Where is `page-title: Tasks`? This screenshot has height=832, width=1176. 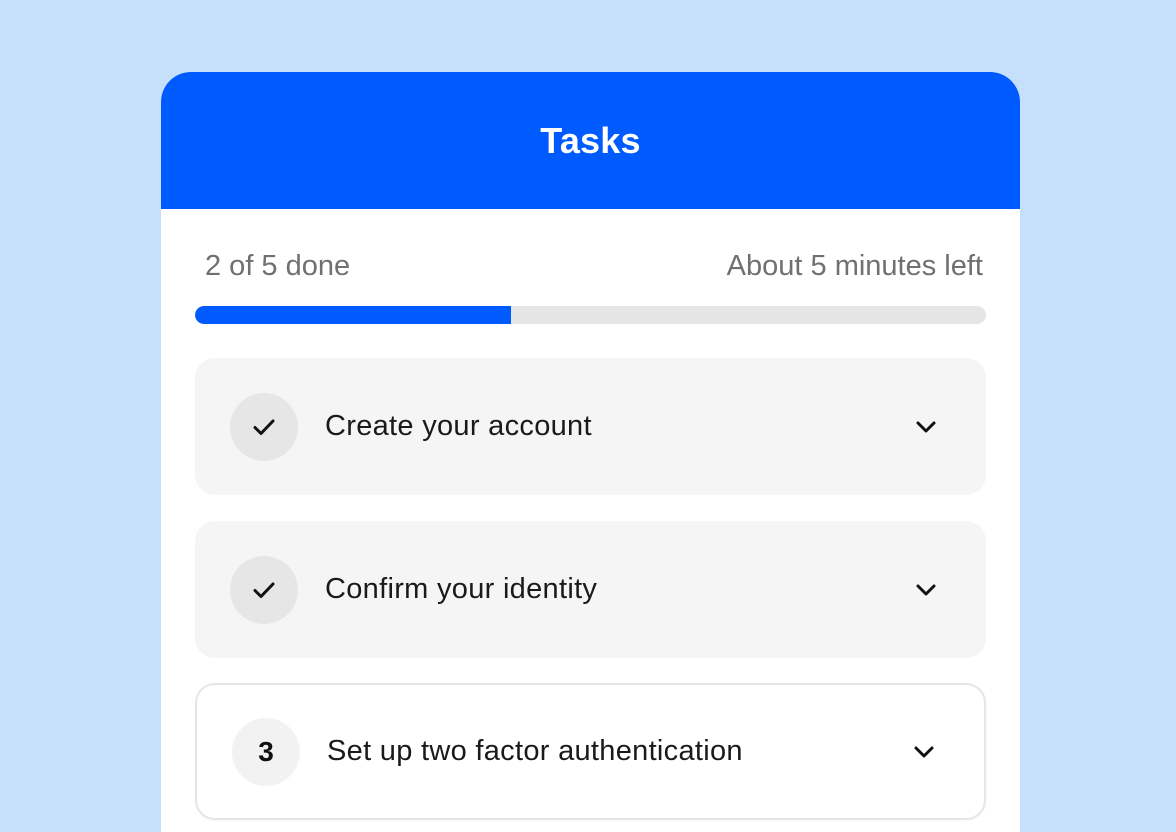
page-title: Tasks is located at coordinates (590, 140).